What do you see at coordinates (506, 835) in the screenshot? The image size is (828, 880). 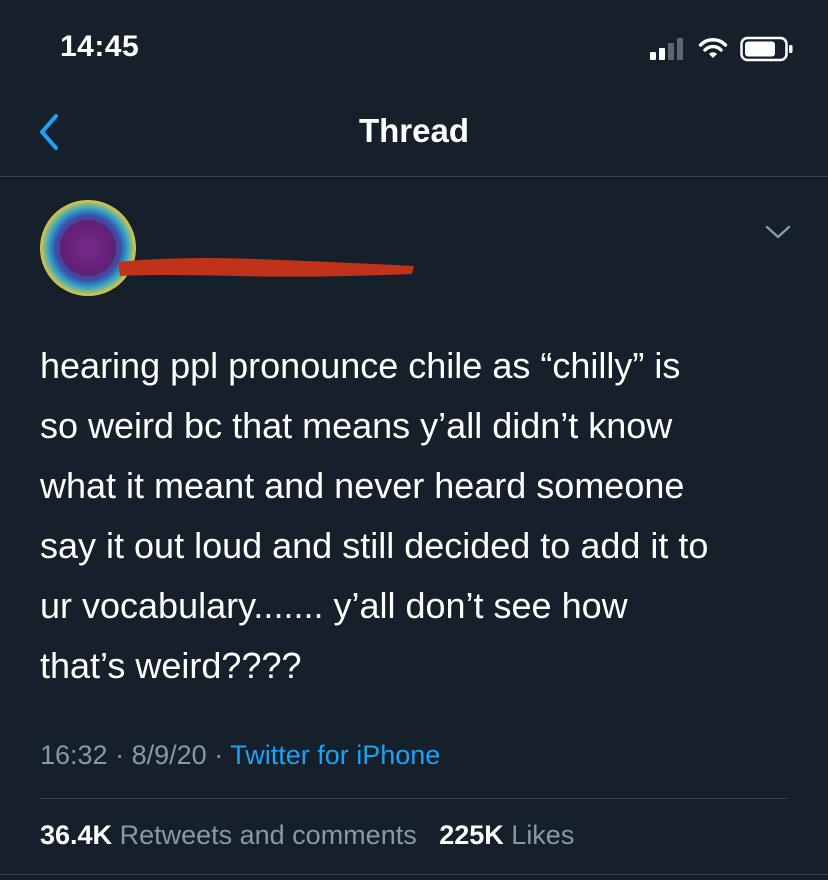 I see `likes-stat: 225K Likes` at bounding box center [506, 835].